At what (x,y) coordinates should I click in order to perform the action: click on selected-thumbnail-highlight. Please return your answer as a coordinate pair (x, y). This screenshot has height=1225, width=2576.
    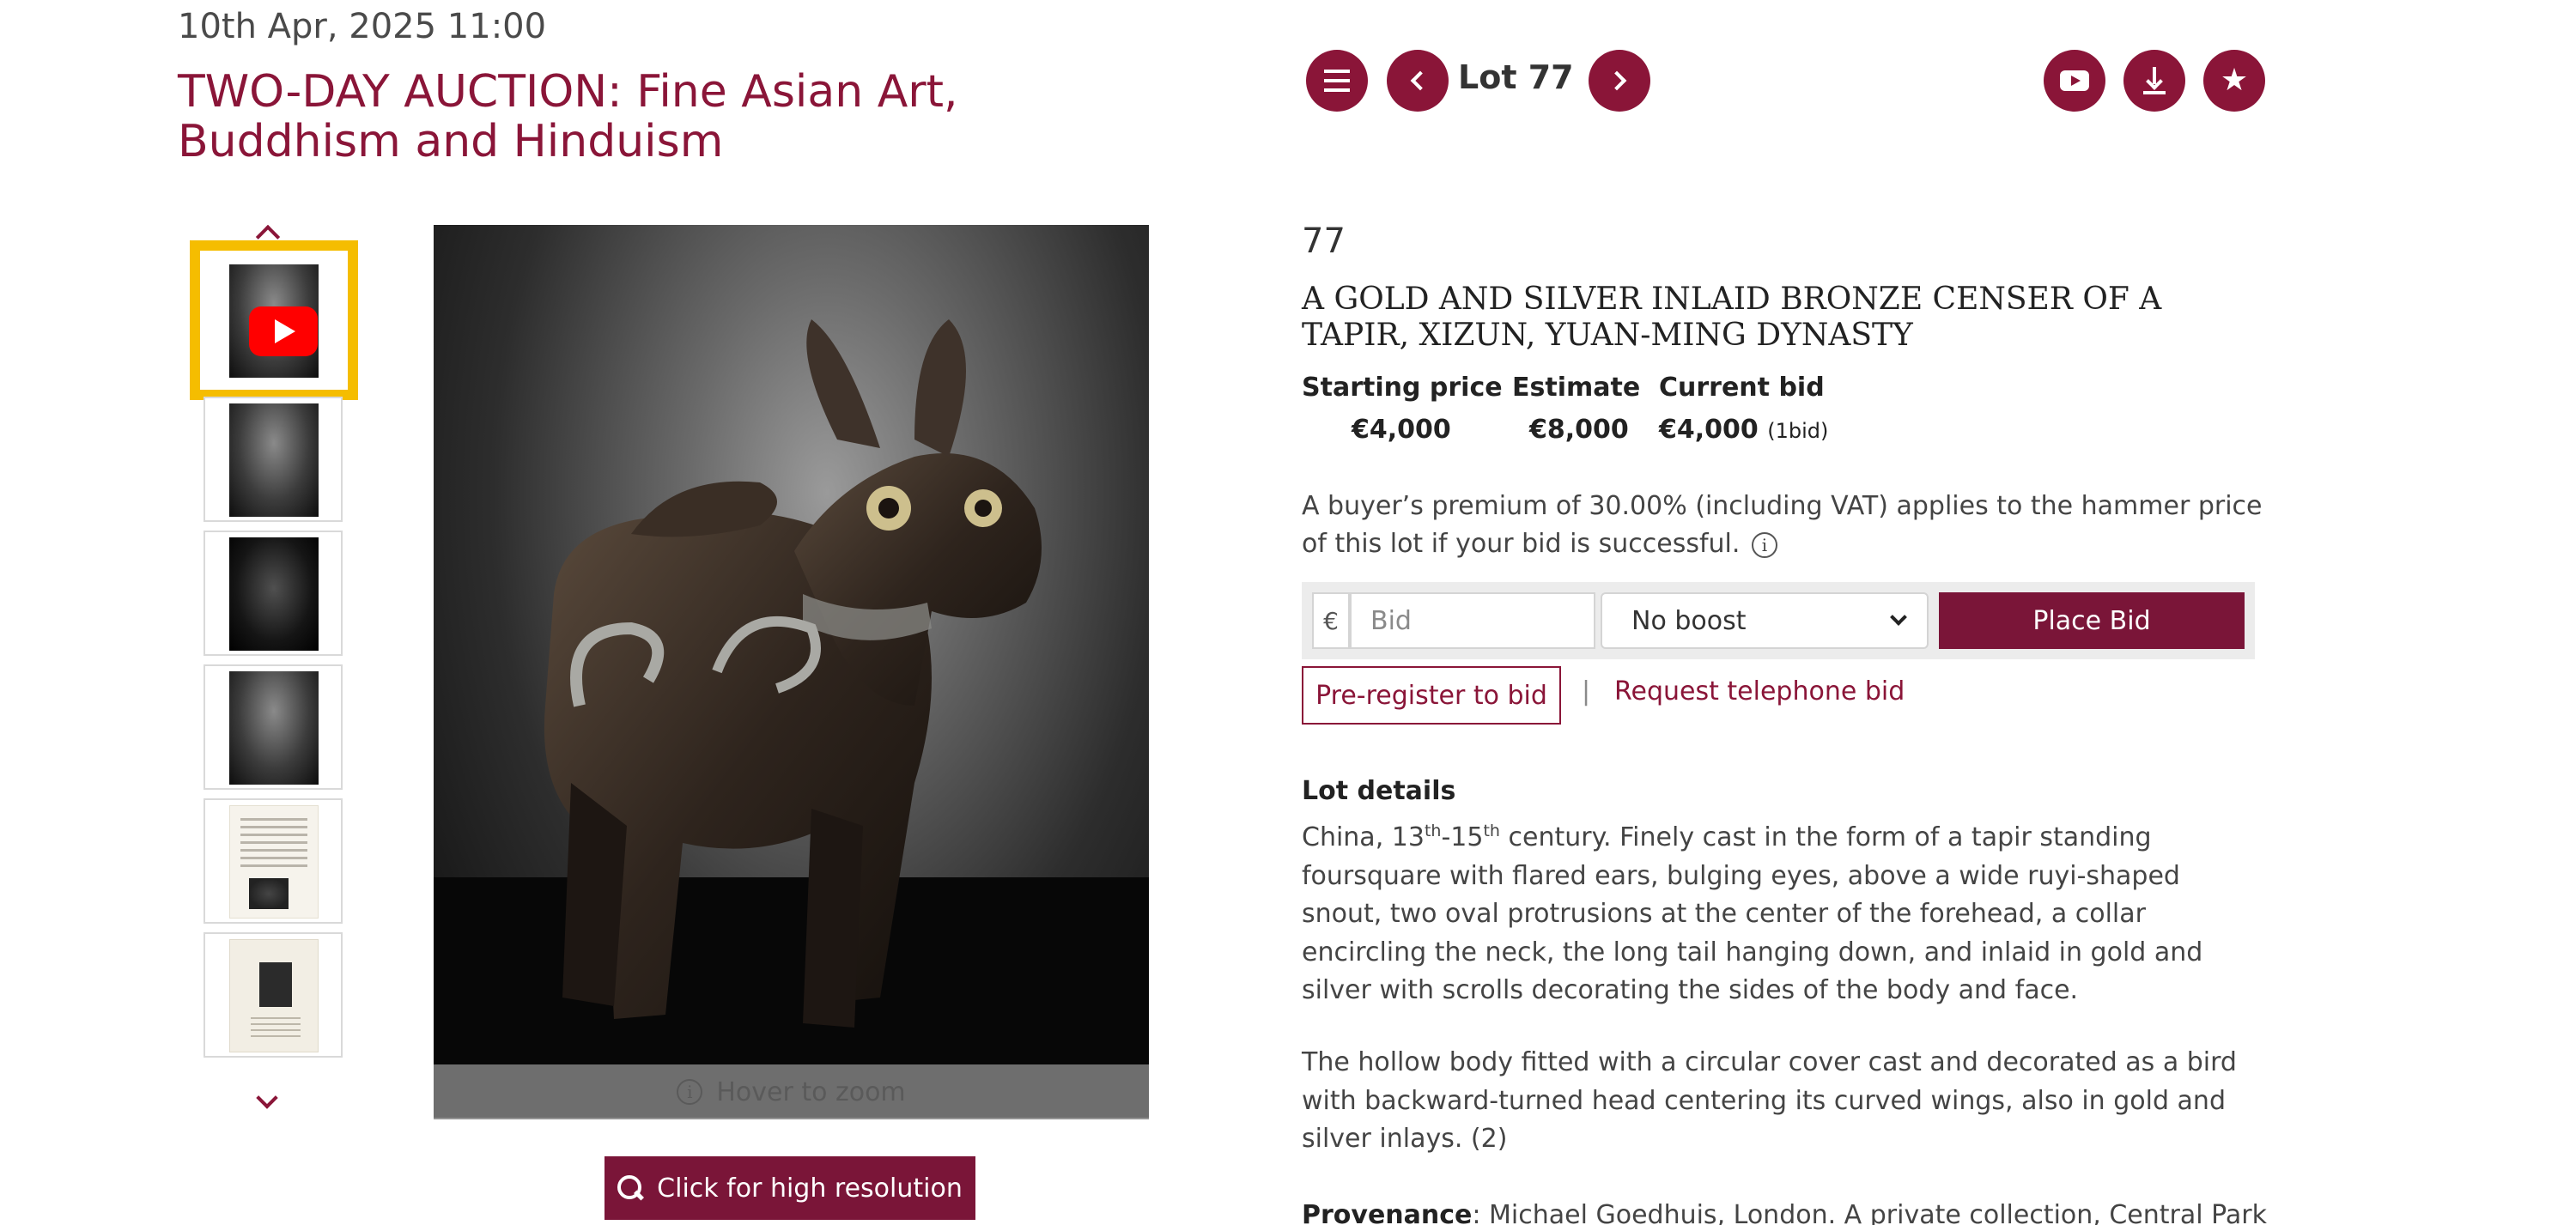
    Looking at the image, I should click on (274, 320).